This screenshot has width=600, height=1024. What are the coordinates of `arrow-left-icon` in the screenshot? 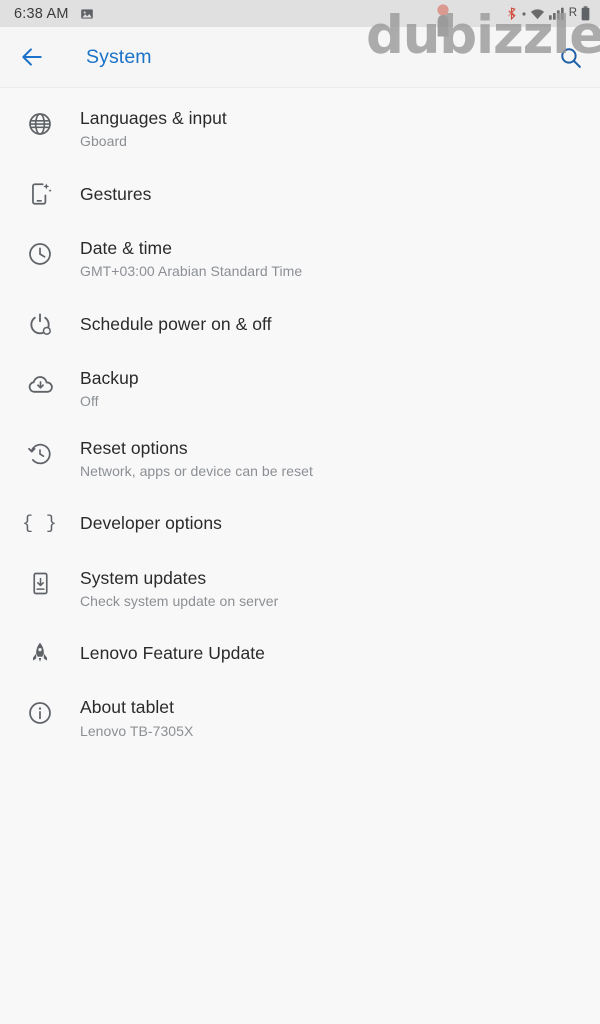 It's located at (32, 57).